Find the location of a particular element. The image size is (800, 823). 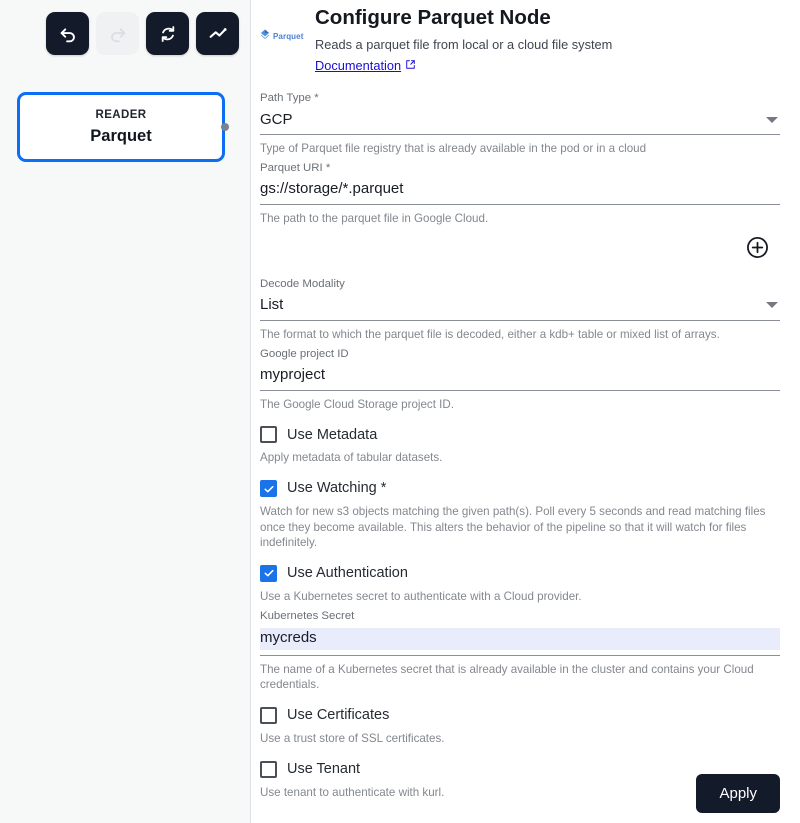

google-project-id-control: myproject is located at coordinates (520, 378).